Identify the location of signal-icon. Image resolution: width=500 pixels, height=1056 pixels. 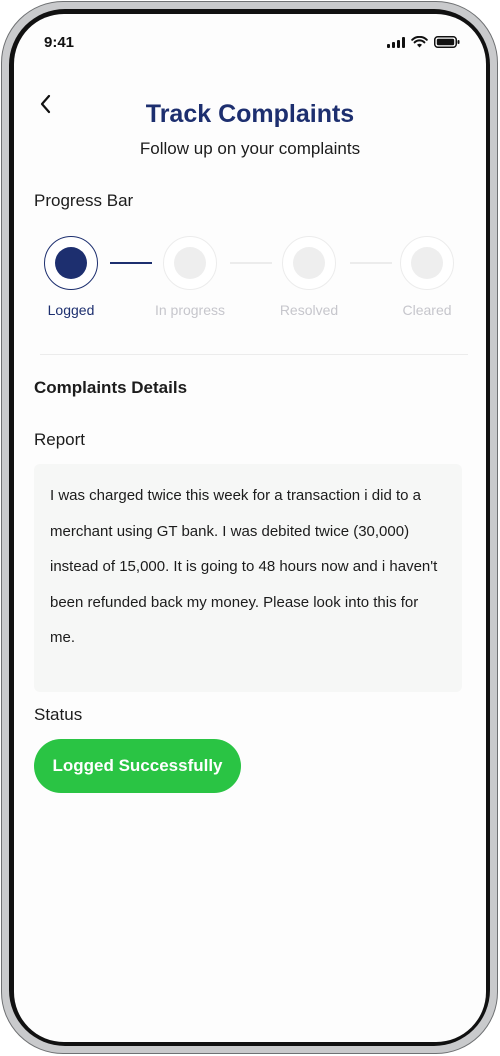
(396, 42).